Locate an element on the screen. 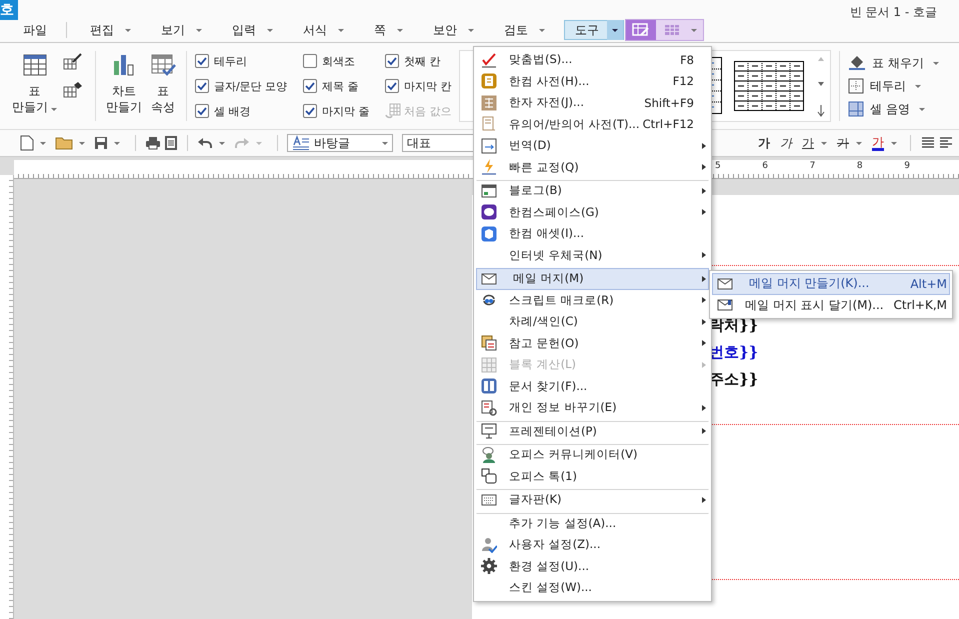 Image resolution: width=959 pixels, height=619 pixels. undo-icon is located at coordinates (205, 143).